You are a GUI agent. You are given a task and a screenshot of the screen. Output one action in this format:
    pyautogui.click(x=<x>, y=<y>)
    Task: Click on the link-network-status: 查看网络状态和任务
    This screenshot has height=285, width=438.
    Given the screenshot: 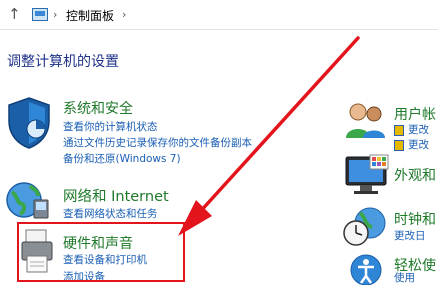 What is the action you would take?
    pyautogui.click(x=110, y=214)
    